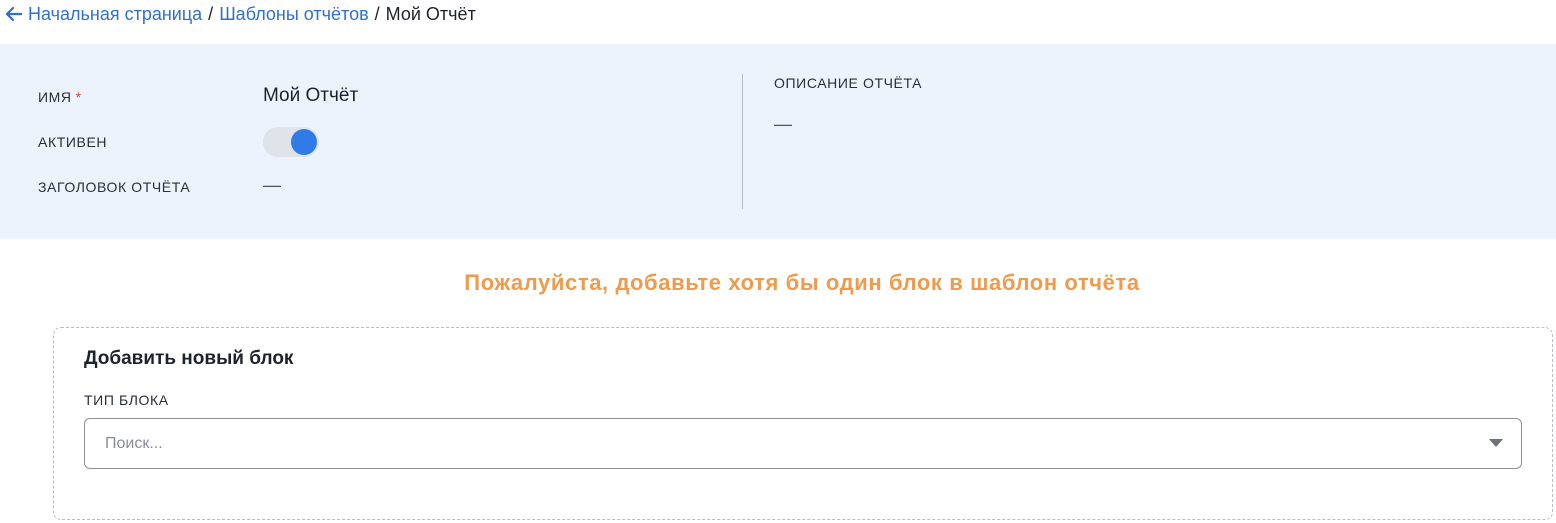 The image size is (1556, 523). Describe the element at coordinates (430, 13) in the screenshot. I see `breadcrumb-current: Мой Отчёт` at that location.